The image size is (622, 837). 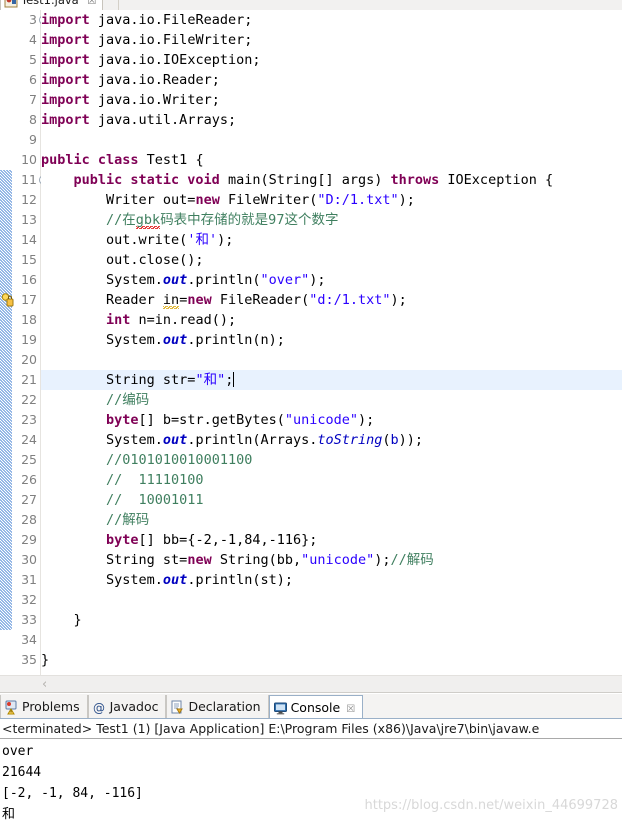 What do you see at coordinates (415, 180) in the screenshot?
I see `code-token: throws` at bounding box center [415, 180].